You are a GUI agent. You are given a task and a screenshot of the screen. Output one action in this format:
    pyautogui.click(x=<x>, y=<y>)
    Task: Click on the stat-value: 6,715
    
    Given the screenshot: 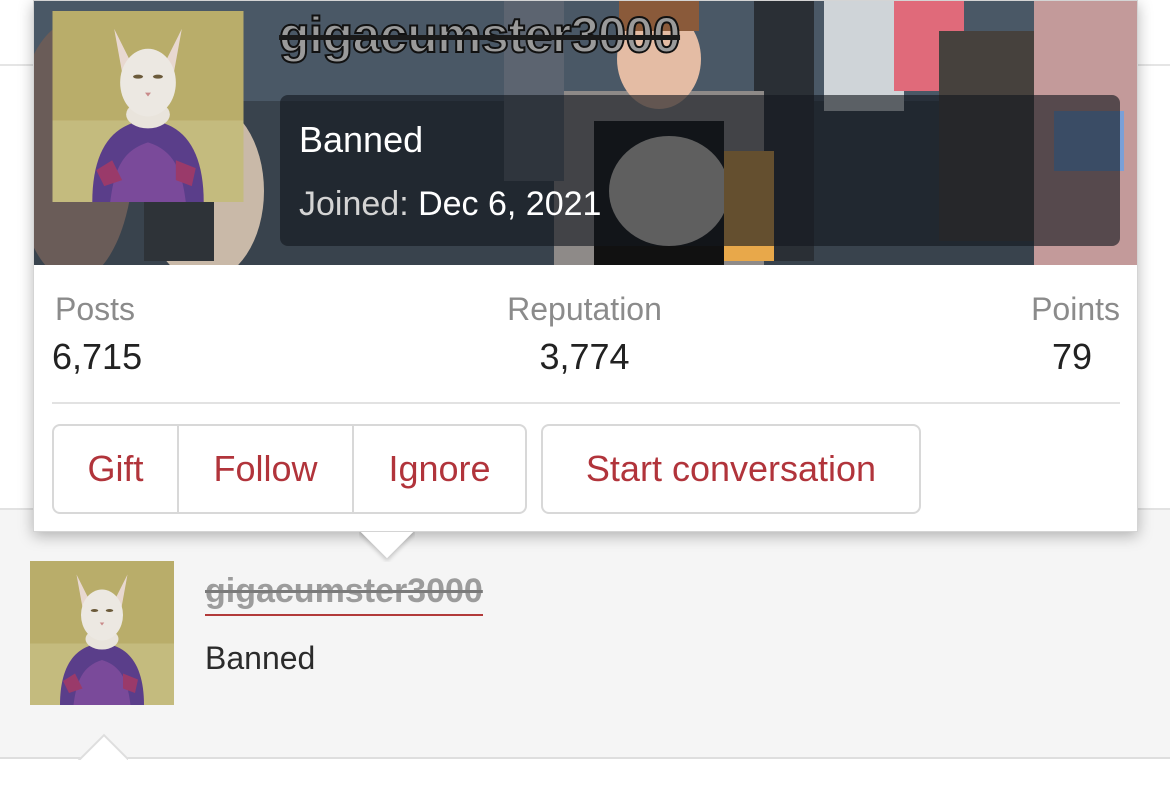 What is the action you would take?
    pyautogui.click(x=97, y=356)
    